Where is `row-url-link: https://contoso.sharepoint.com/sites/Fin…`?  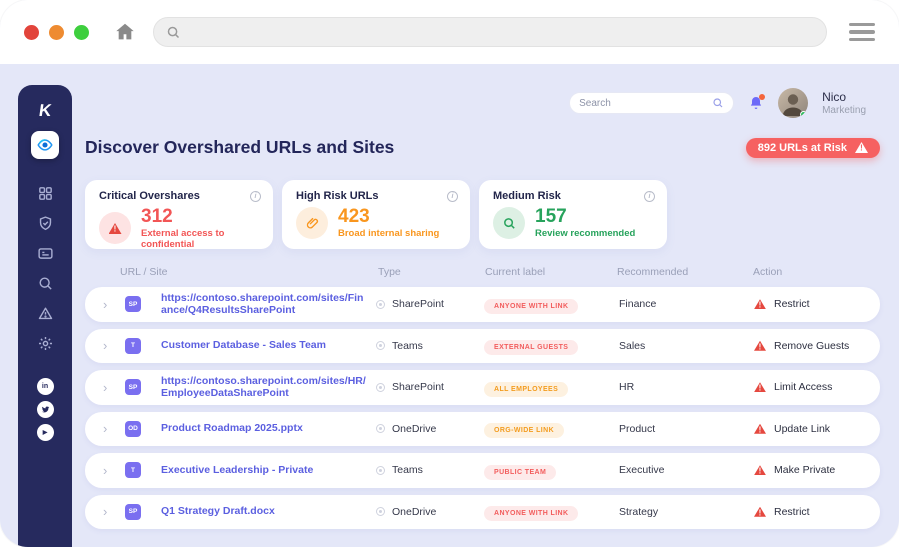 row-url-link: https://contoso.sharepoint.com/sites/Fin… is located at coordinates (268, 304).